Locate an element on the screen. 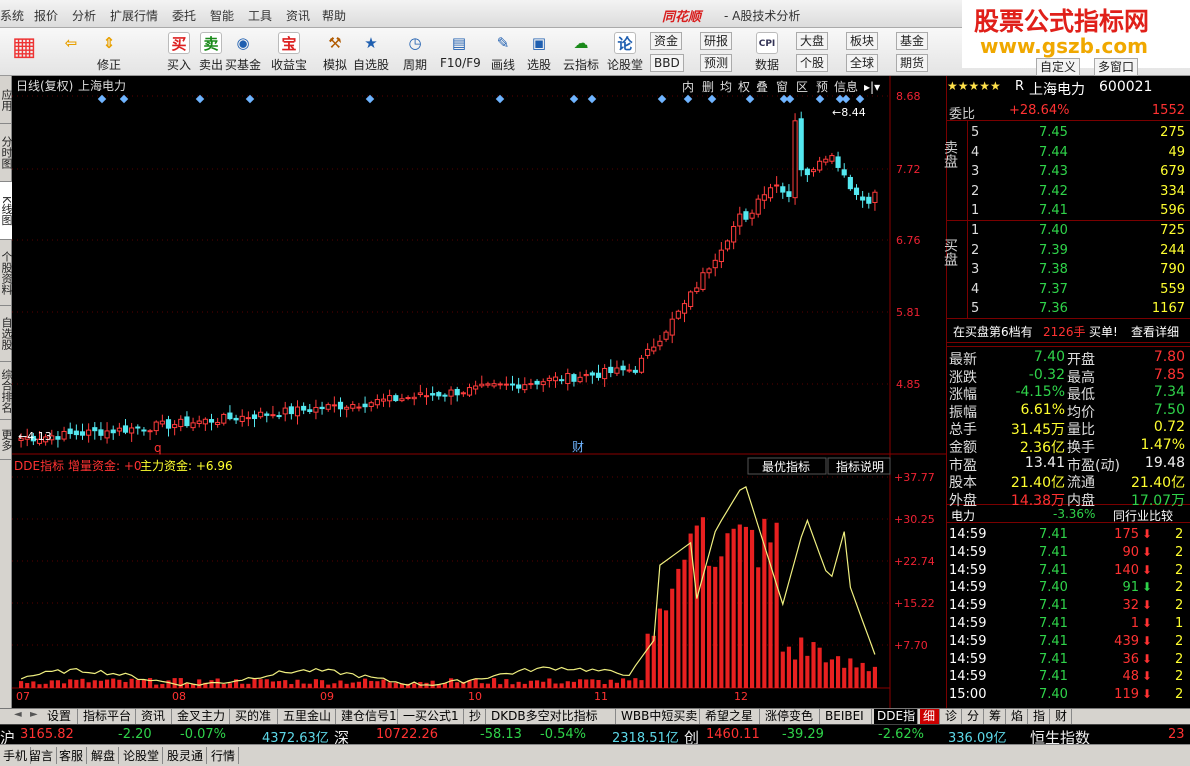  indicator-tab: 设置 is located at coordinates (61, 717).